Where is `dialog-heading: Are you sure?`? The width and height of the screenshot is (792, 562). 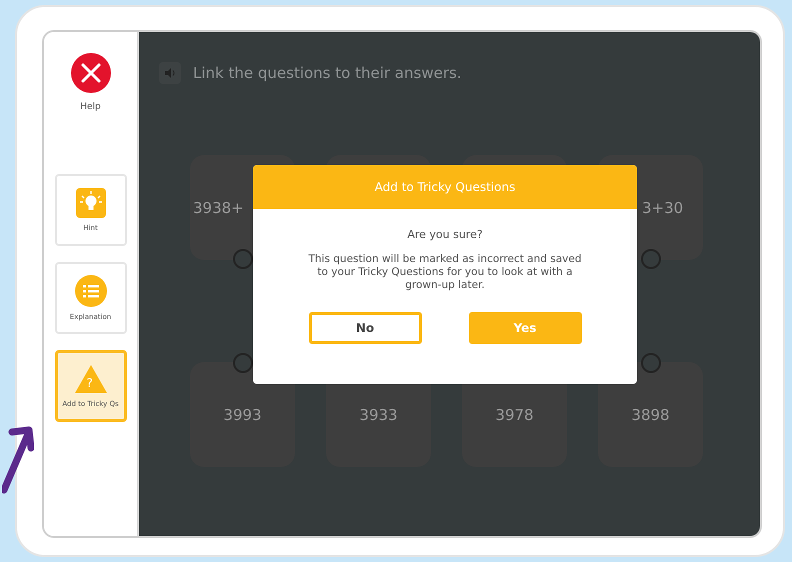 dialog-heading: Are you sure? is located at coordinates (445, 234).